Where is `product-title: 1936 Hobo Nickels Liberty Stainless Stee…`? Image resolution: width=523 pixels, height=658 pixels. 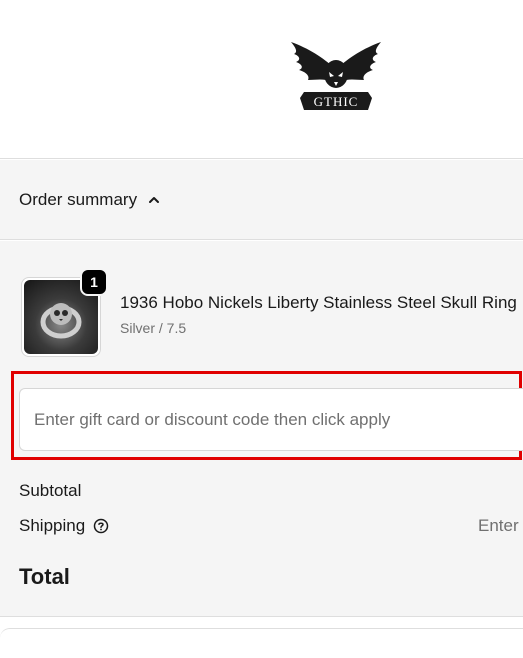 product-title: 1936 Hobo Nickels Liberty Stainless Stee… is located at coordinates (318, 302).